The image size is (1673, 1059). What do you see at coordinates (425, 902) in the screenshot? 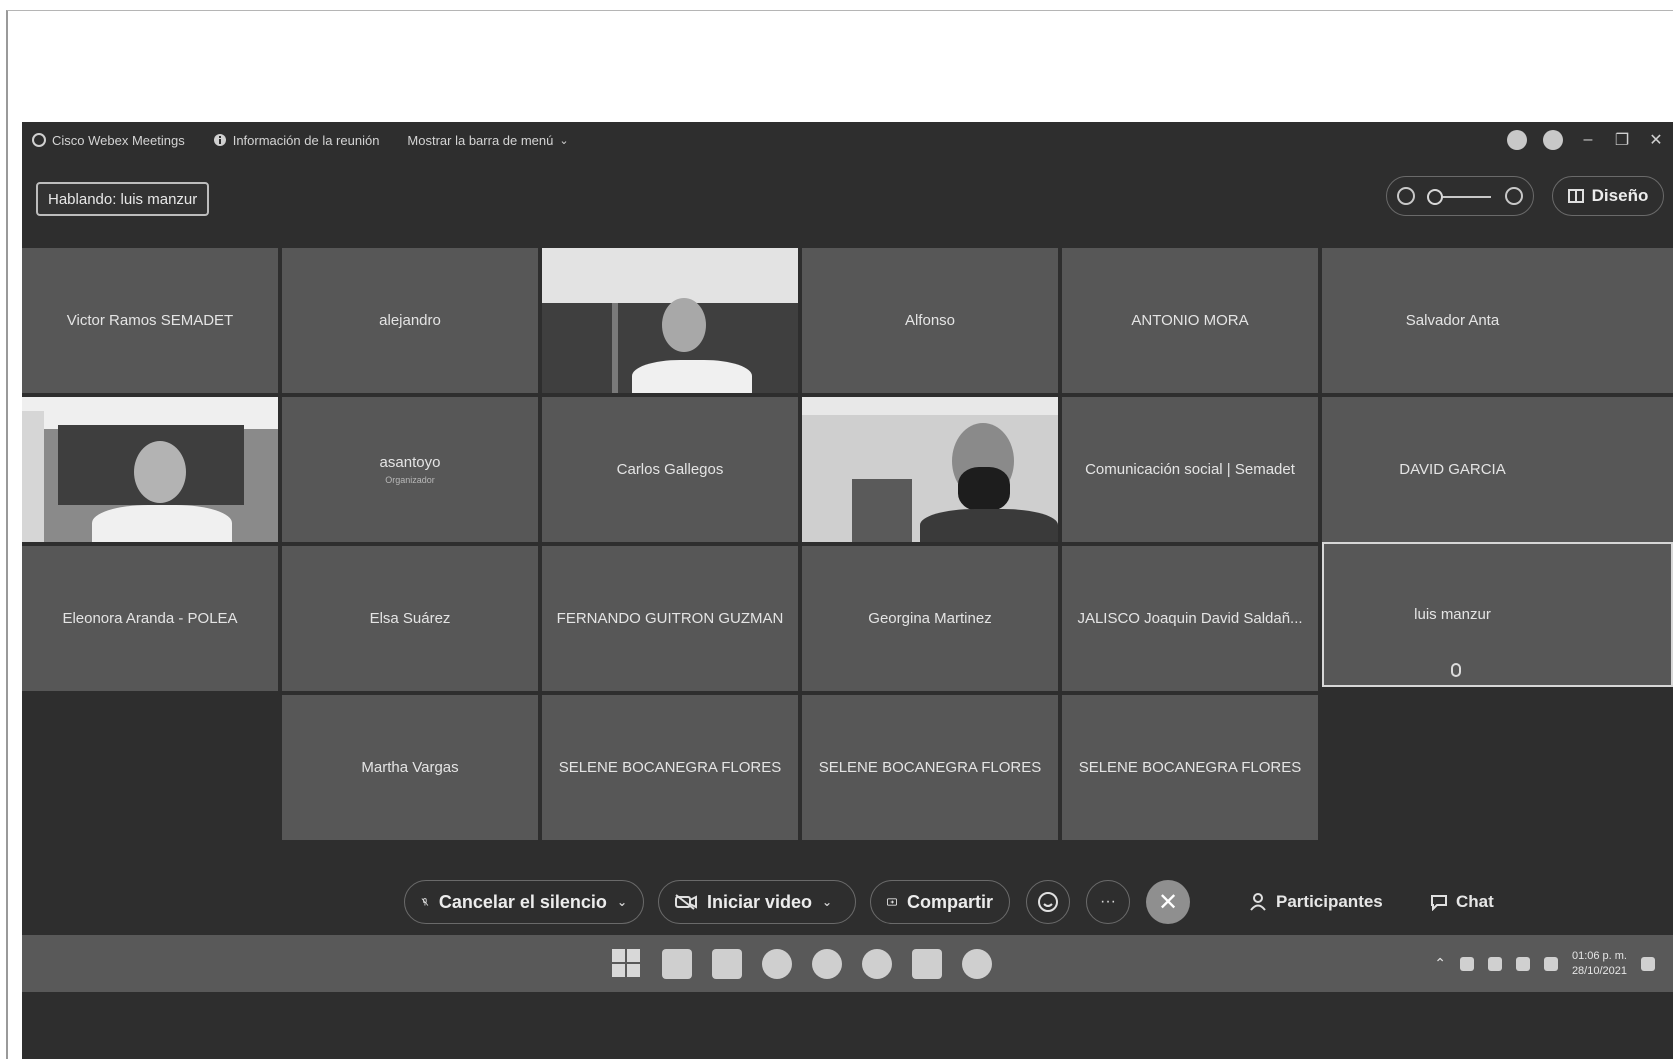
I see `muted-microphone-icon` at bounding box center [425, 902].